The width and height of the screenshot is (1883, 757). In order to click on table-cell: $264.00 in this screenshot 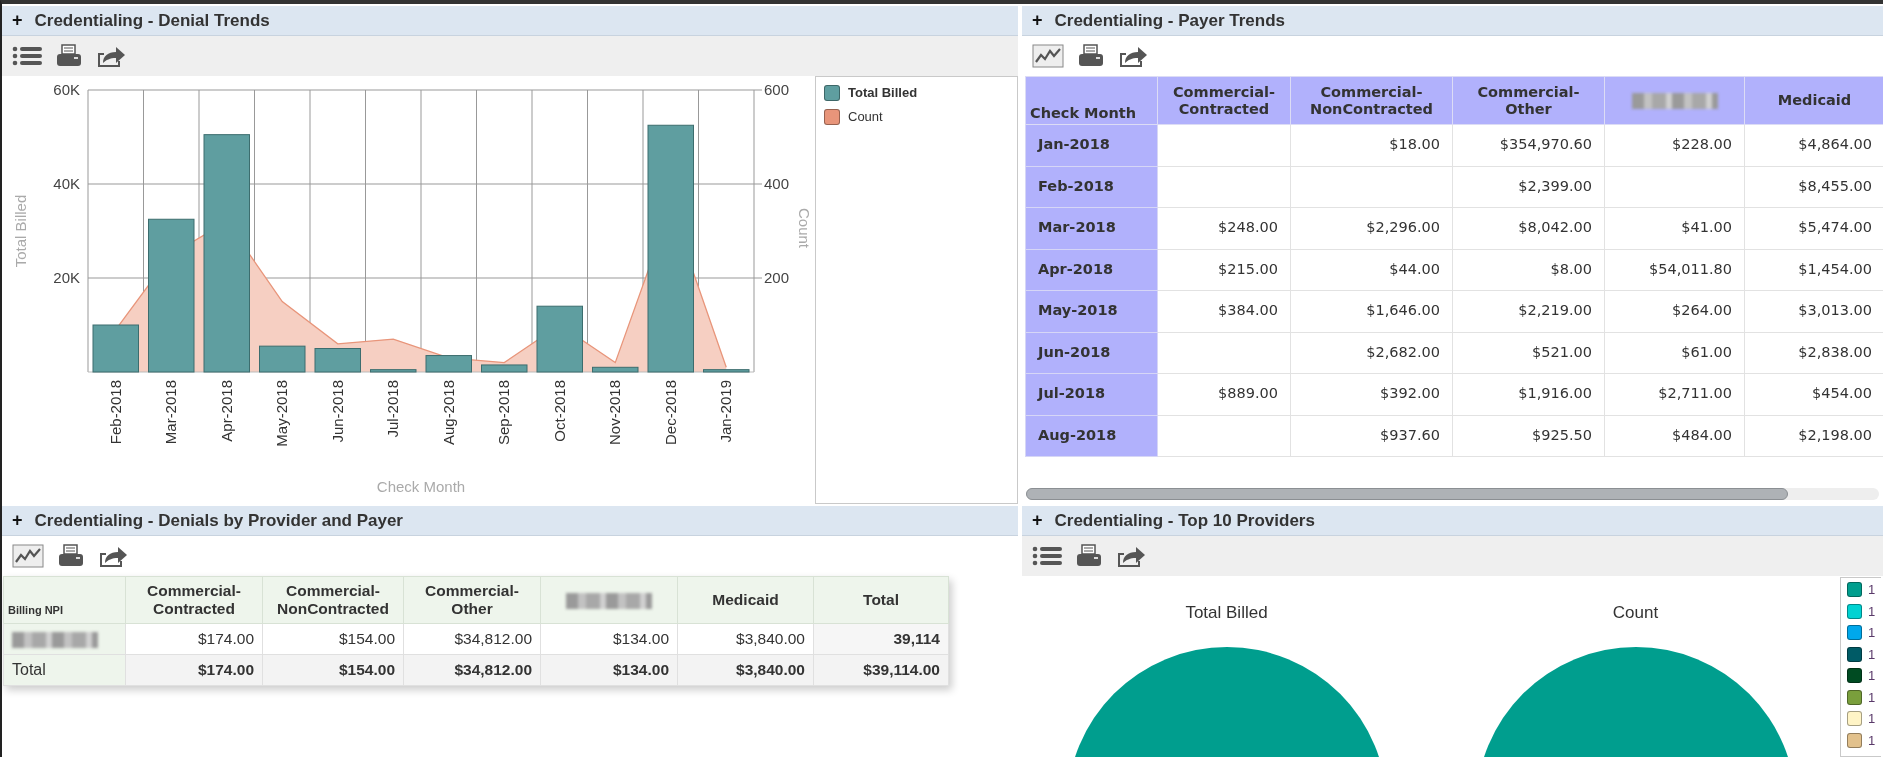, I will do `click(1674, 311)`.